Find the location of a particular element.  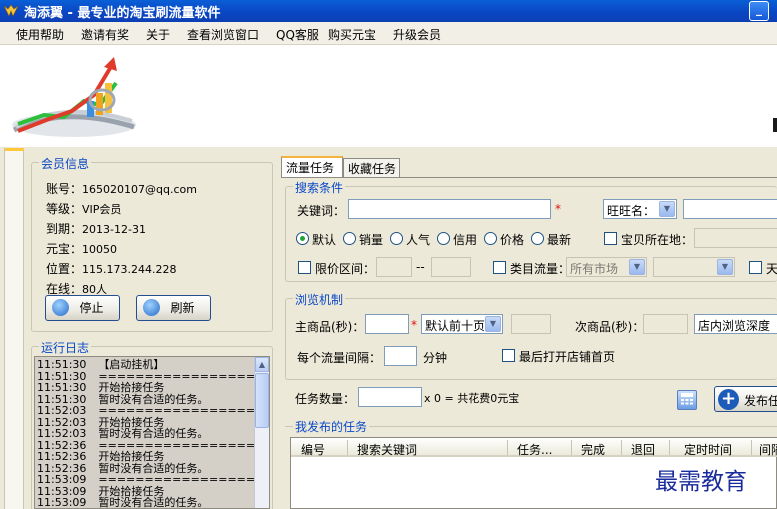

tab-traffic-task: 流量任务 is located at coordinates (312, 167).